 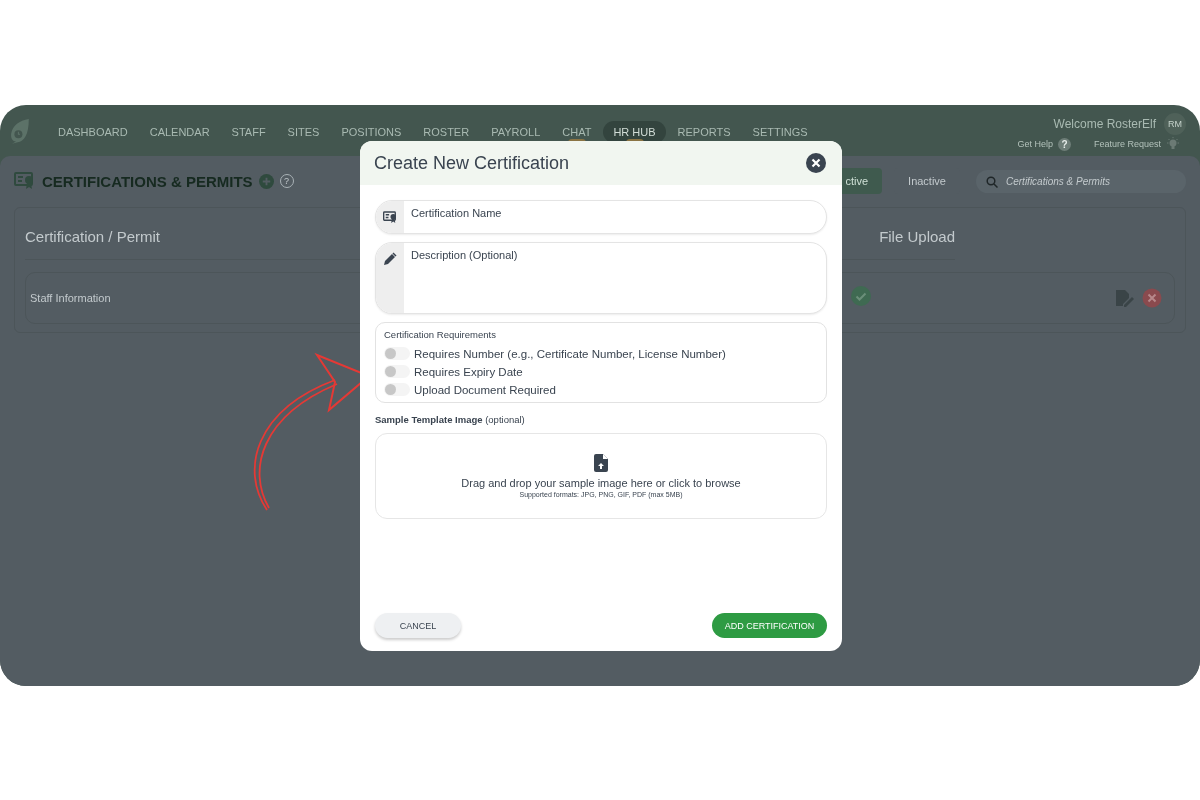 What do you see at coordinates (446, 132) in the screenshot?
I see `nav-item: ROSTER` at bounding box center [446, 132].